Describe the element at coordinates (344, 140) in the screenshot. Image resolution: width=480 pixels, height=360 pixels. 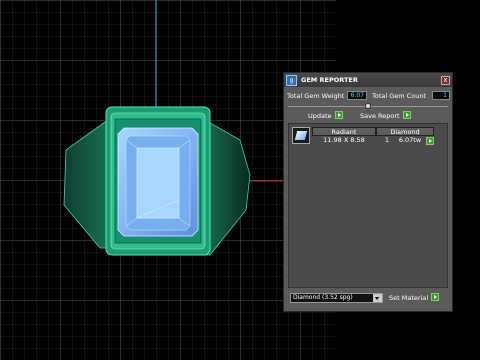
I see `gem-dimensions-cell: 11.98 X 8.58` at that location.